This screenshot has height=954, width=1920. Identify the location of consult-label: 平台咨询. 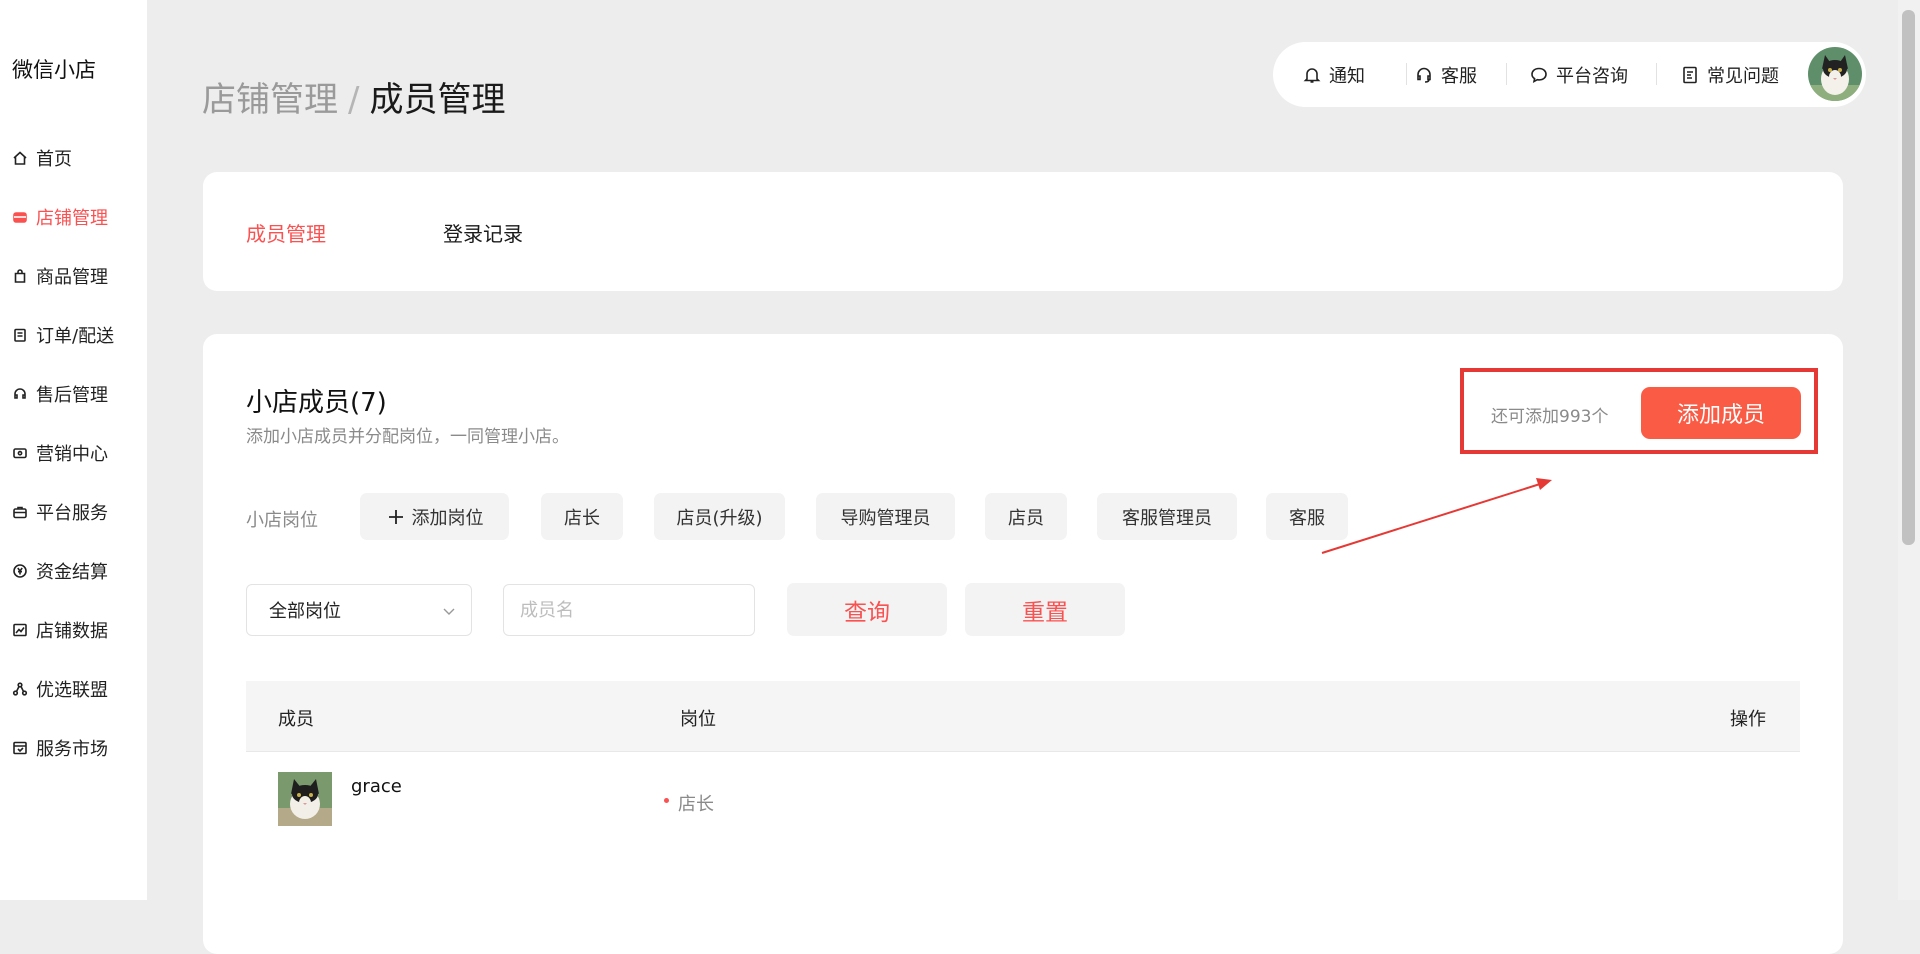
(1592, 76).